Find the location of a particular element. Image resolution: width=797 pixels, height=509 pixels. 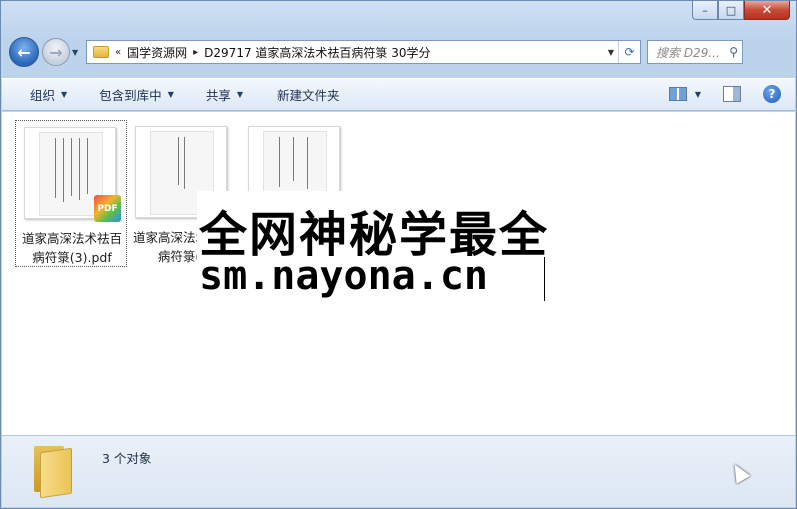

forward-button: → is located at coordinates (56, 52).